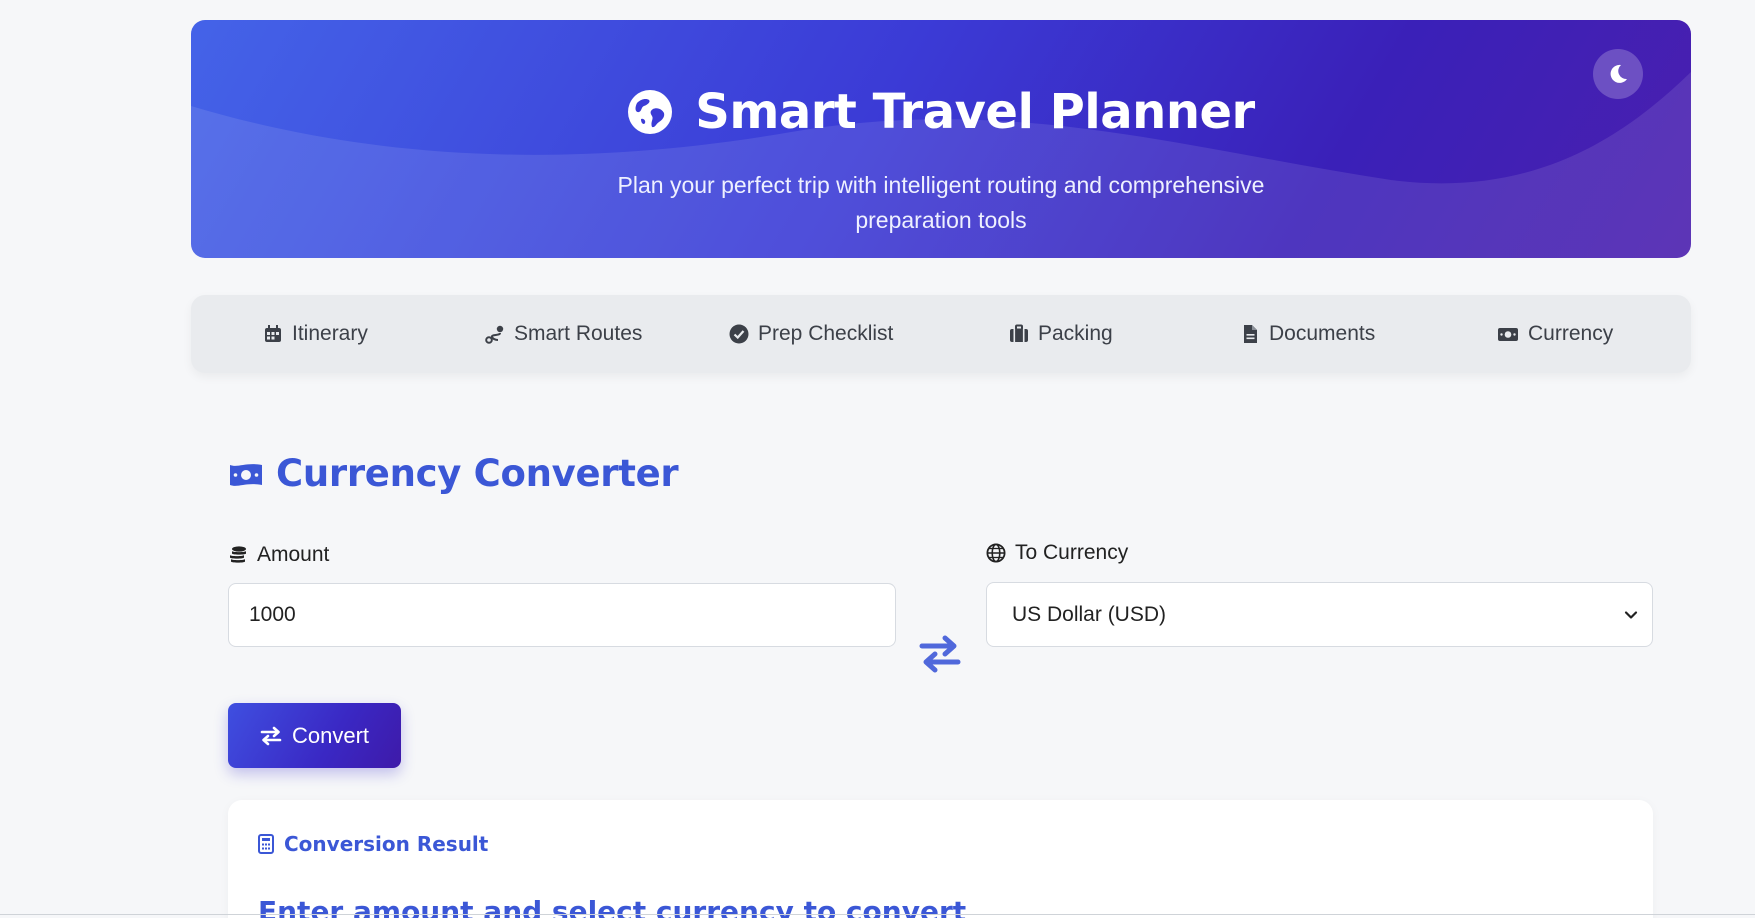  Describe the element at coordinates (293, 554) in the screenshot. I see `amount-label-text: Amount` at that location.